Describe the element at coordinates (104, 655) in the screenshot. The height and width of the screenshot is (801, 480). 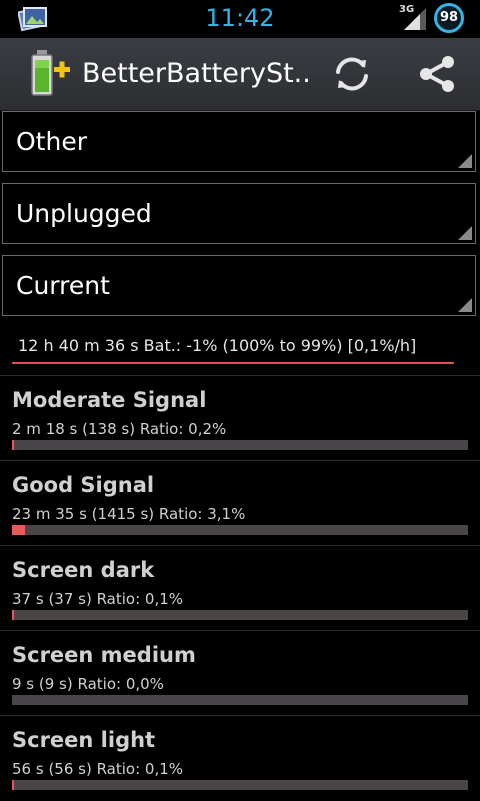
I see `stat-title: Screen medium` at that location.